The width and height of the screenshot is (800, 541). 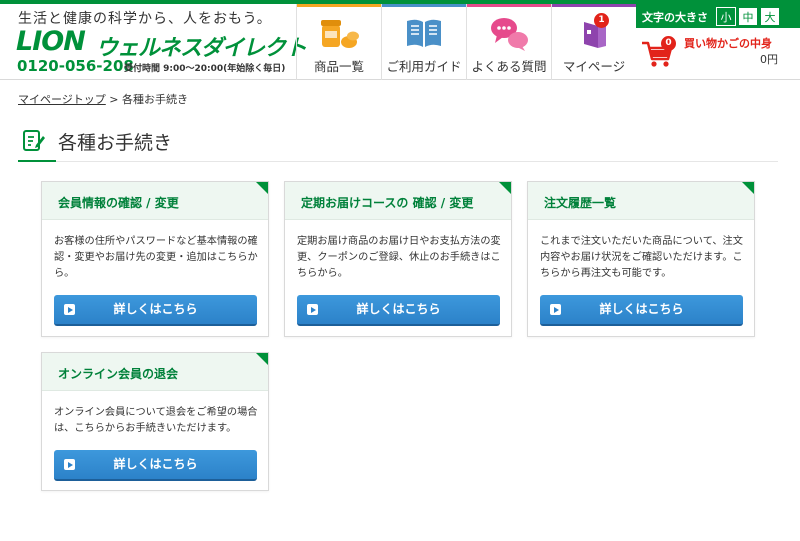 What do you see at coordinates (34, 143) in the screenshot?
I see `edit-document-icon` at bounding box center [34, 143].